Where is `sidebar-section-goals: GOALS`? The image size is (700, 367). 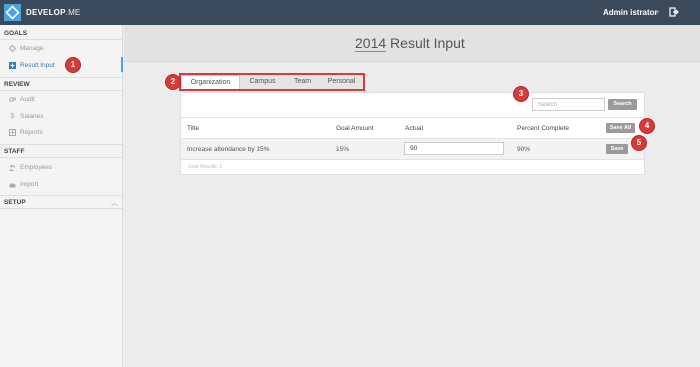 sidebar-section-goals: GOALS is located at coordinates (16, 33).